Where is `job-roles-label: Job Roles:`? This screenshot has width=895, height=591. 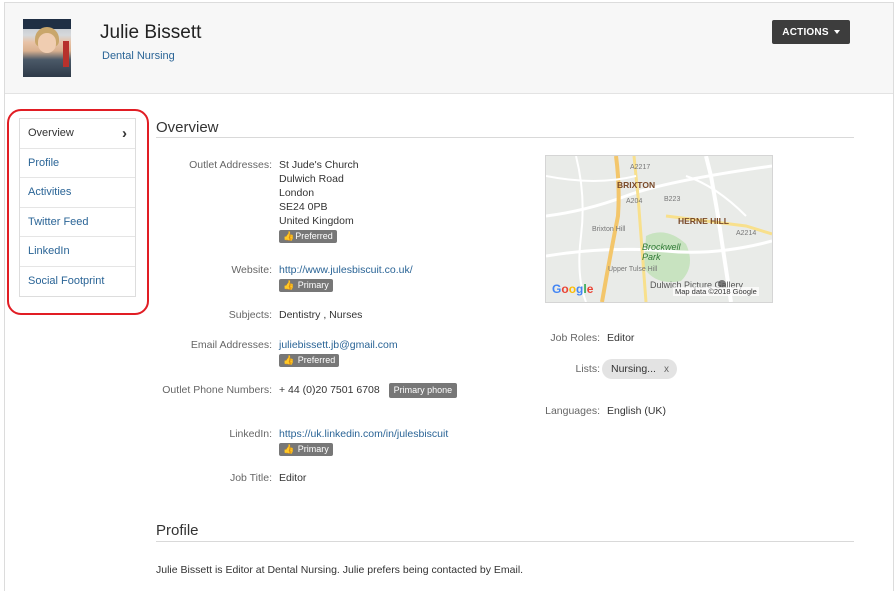
job-roles-label: Job Roles: is located at coordinates (575, 338).